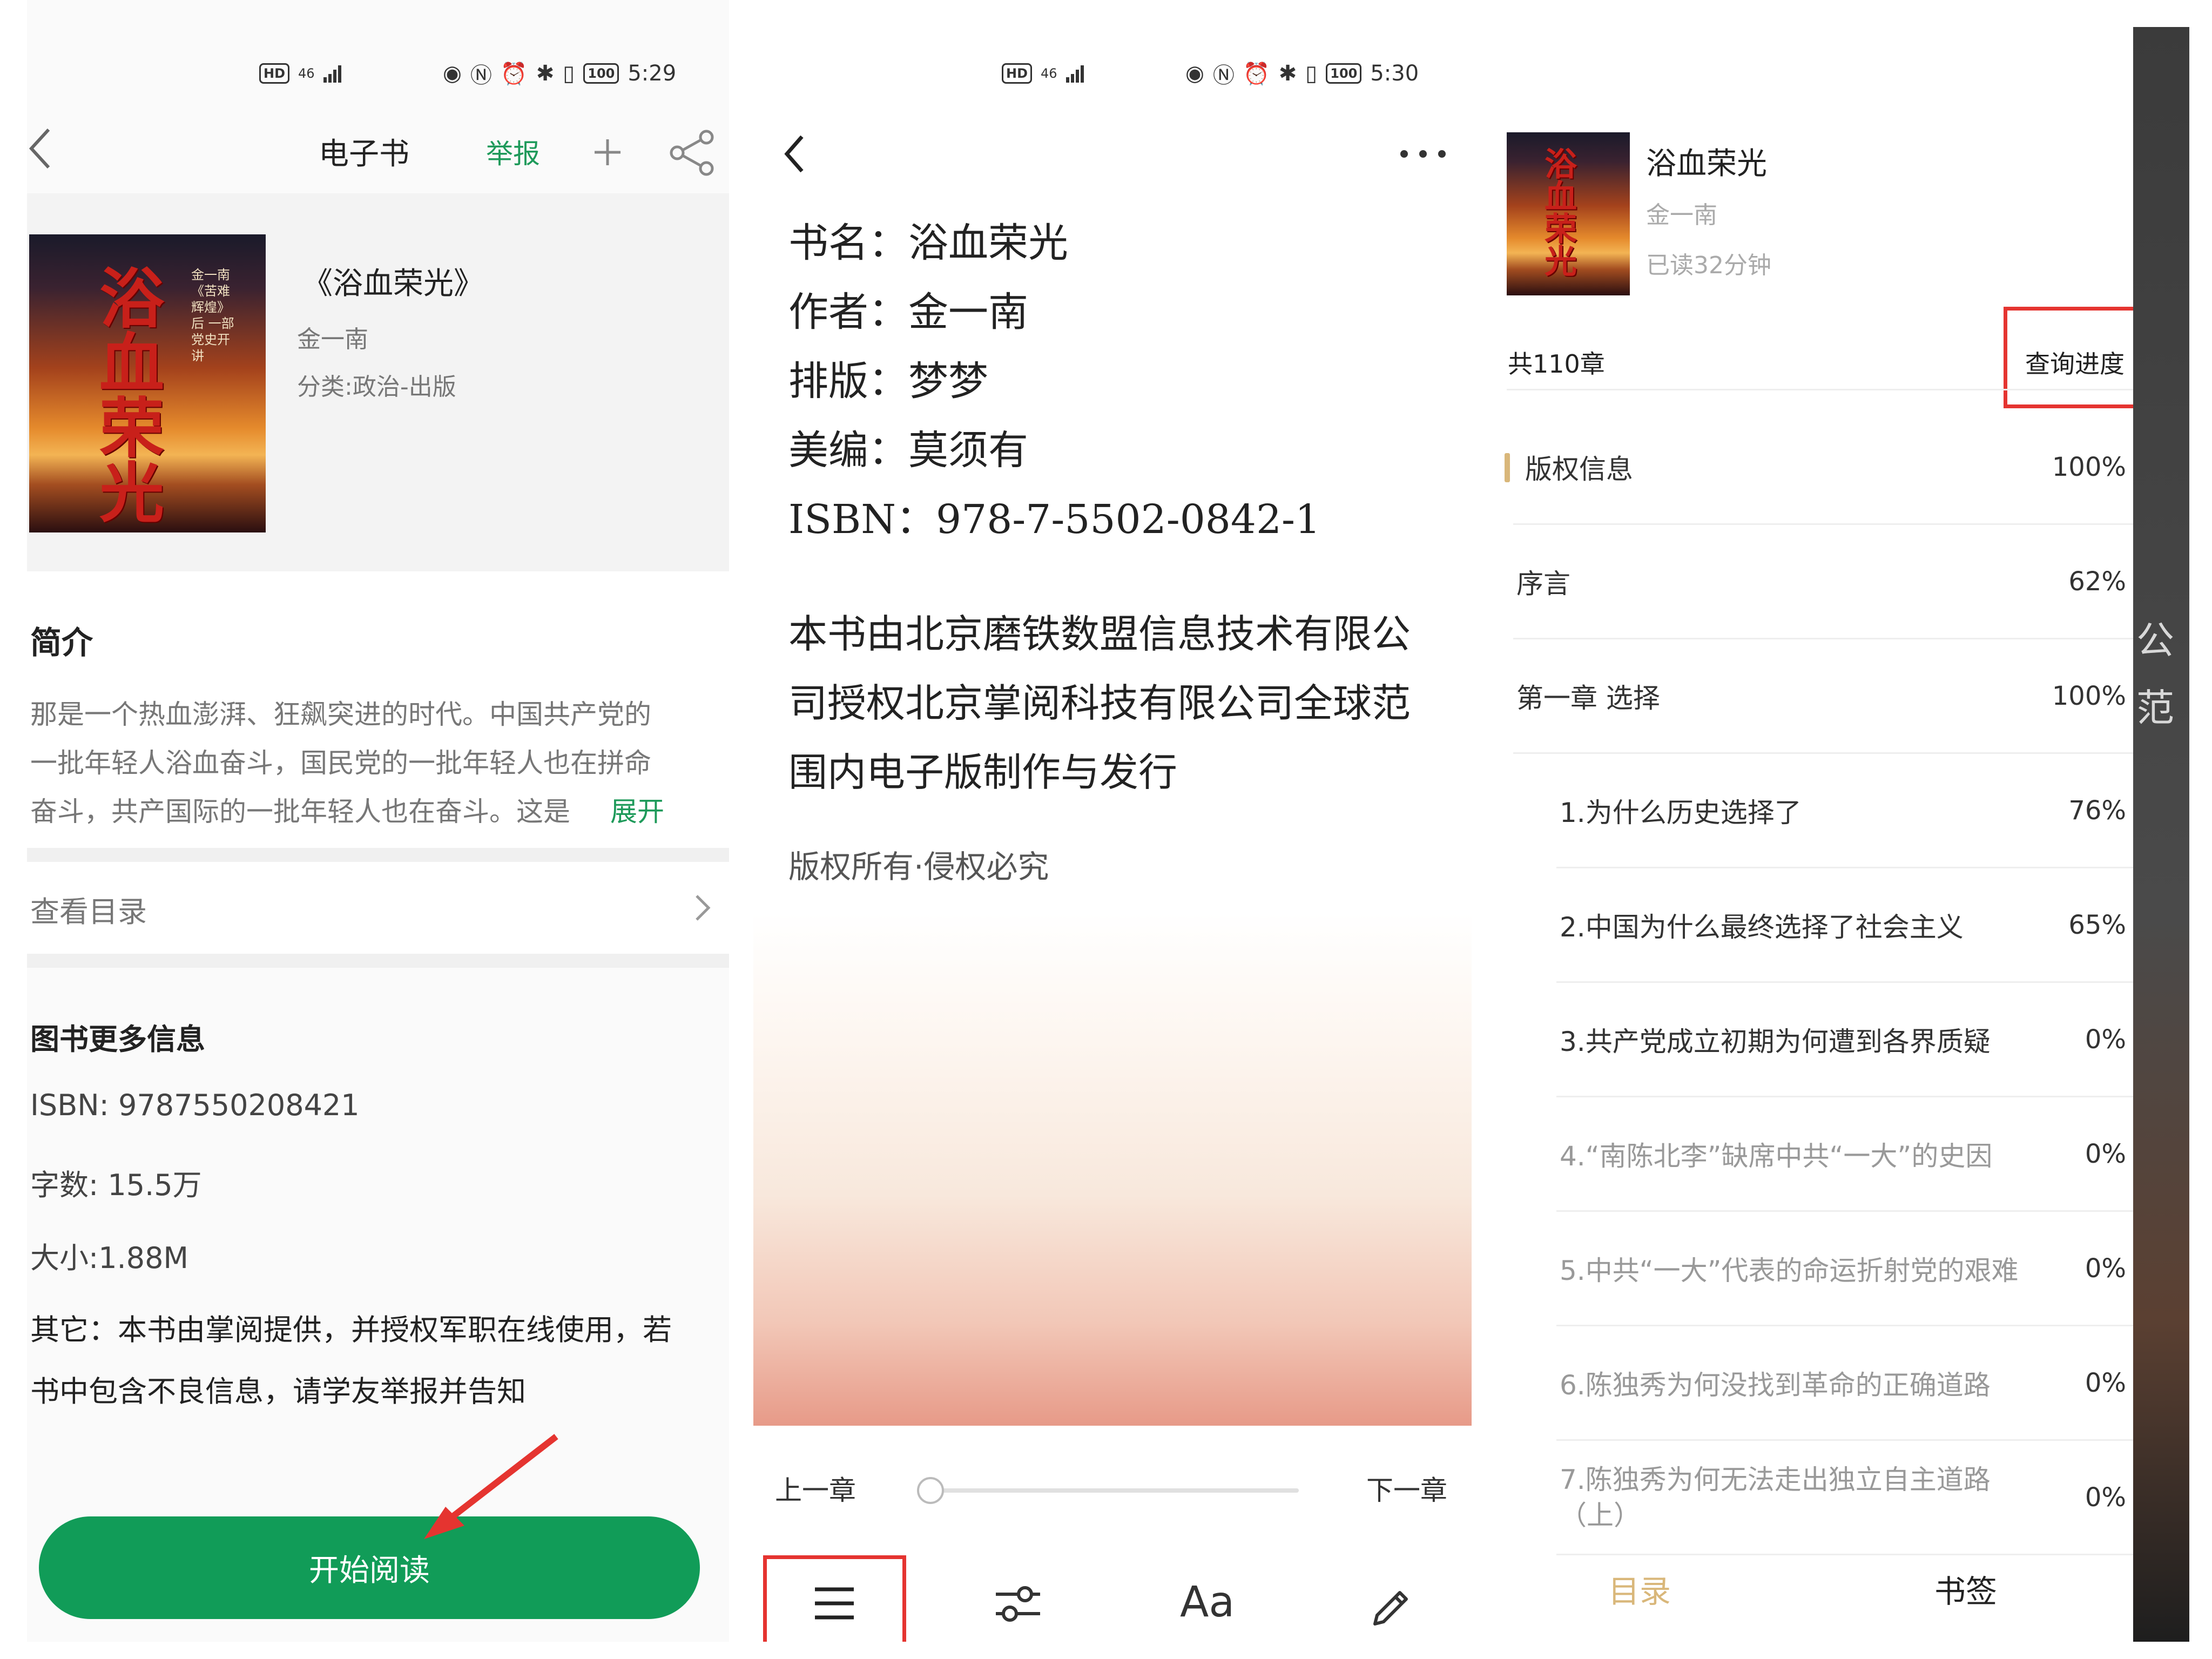 This screenshot has height=1659, width=2212. What do you see at coordinates (1556, 364) in the screenshot?
I see `chapter-count: 共110章` at bounding box center [1556, 364].